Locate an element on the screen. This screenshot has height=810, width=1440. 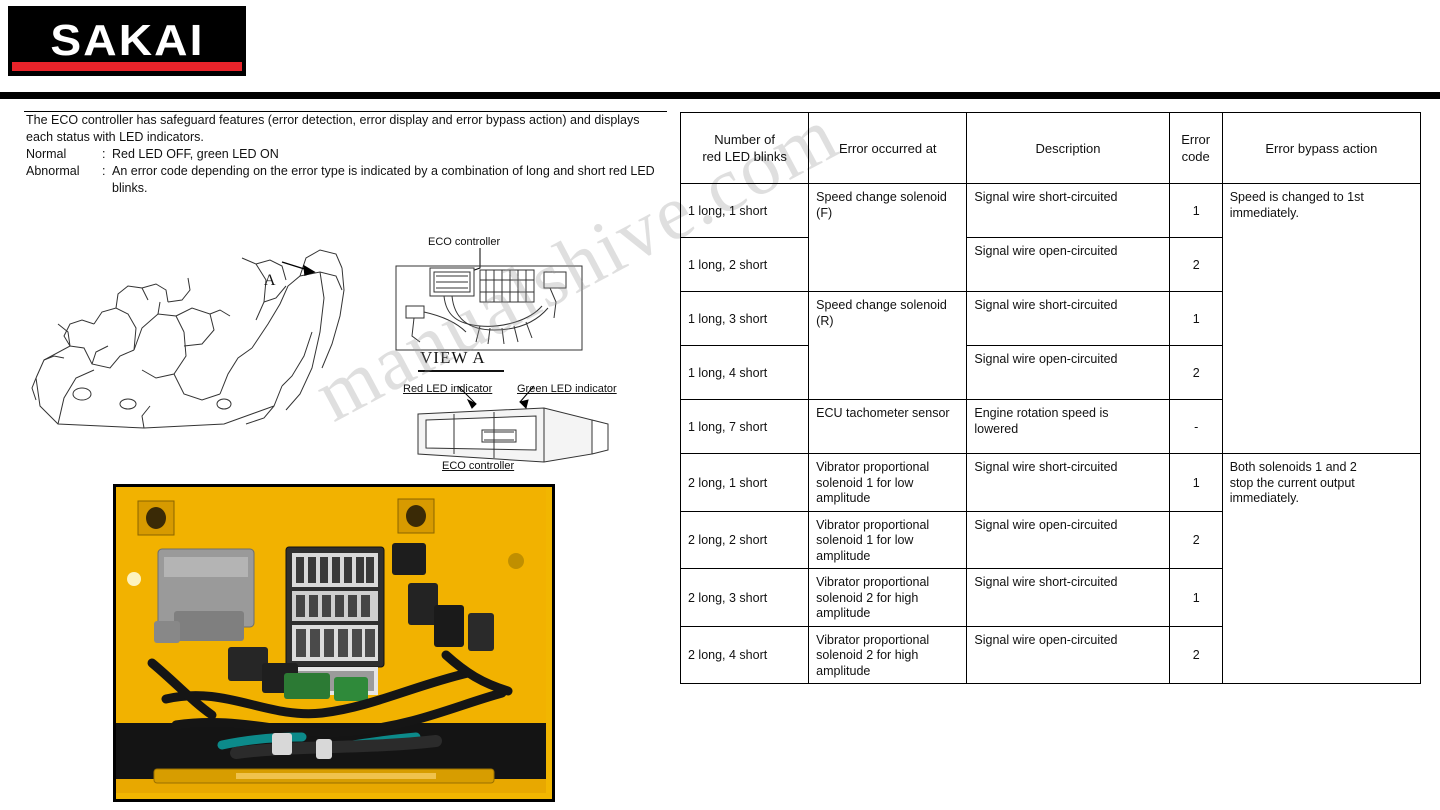
machine-line-drawing is located at coordinates (188, 339).